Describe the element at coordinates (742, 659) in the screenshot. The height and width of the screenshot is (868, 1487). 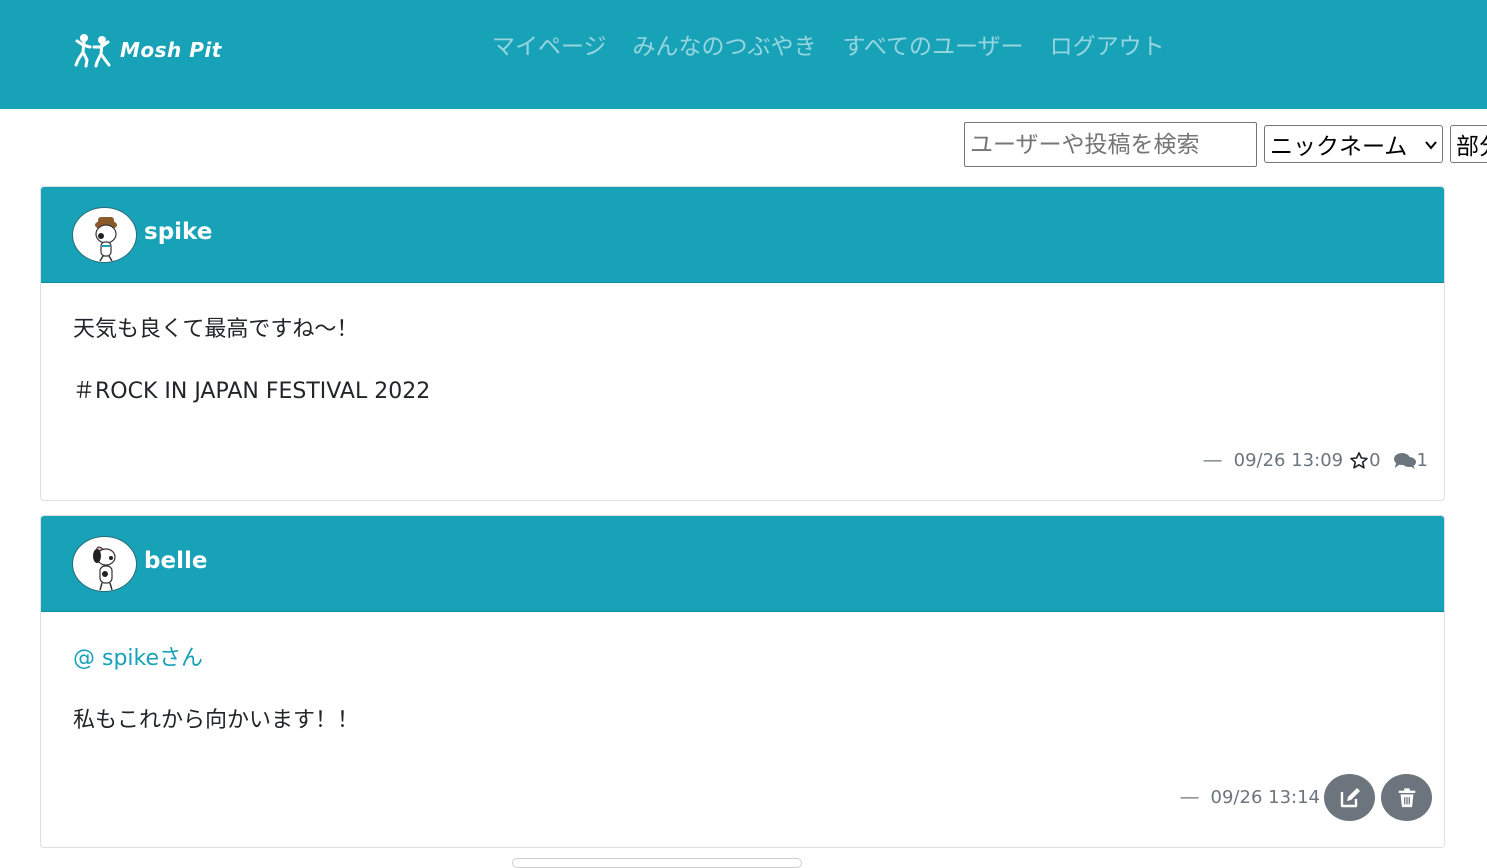
I see `mention-link: @ spikeさん` at that location.